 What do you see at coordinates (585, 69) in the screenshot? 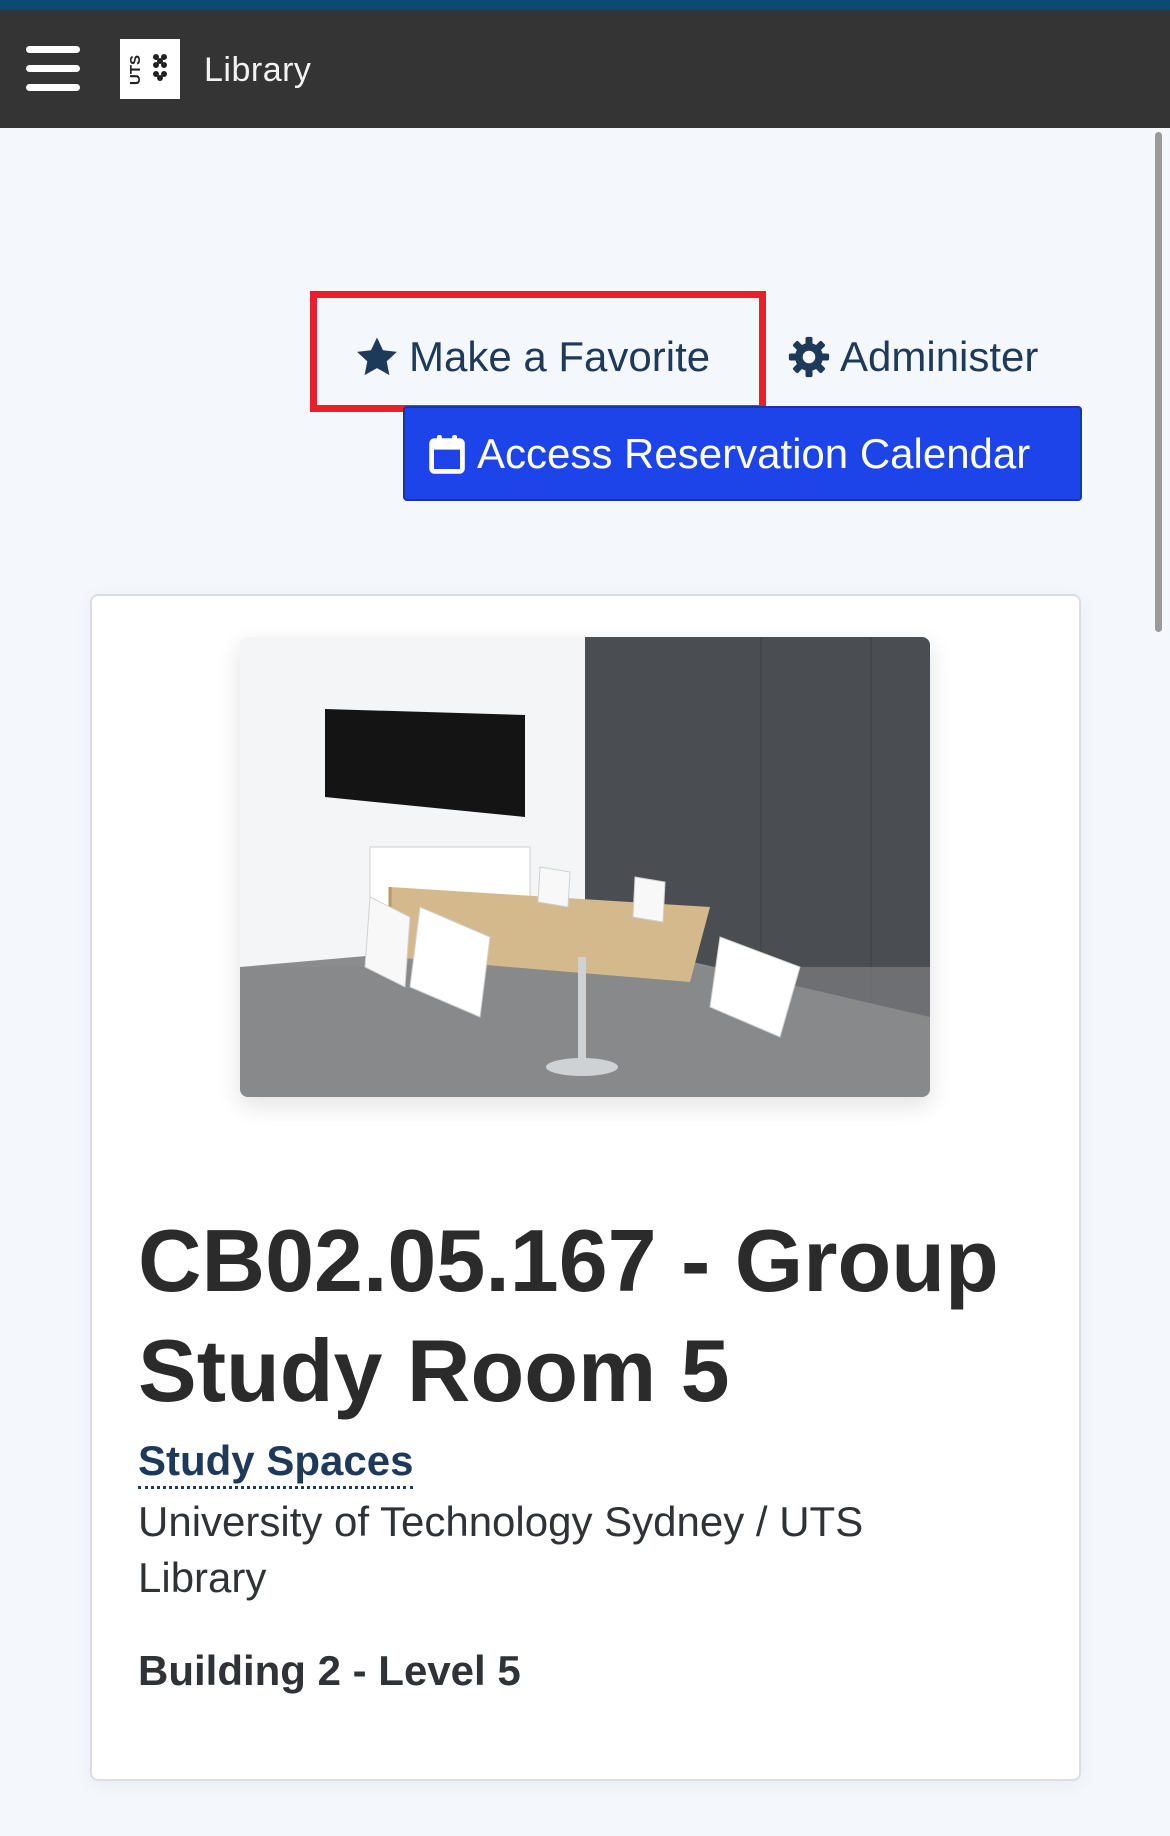
I see `top-navbar: UTS Library` at bounding box center [585, 69].